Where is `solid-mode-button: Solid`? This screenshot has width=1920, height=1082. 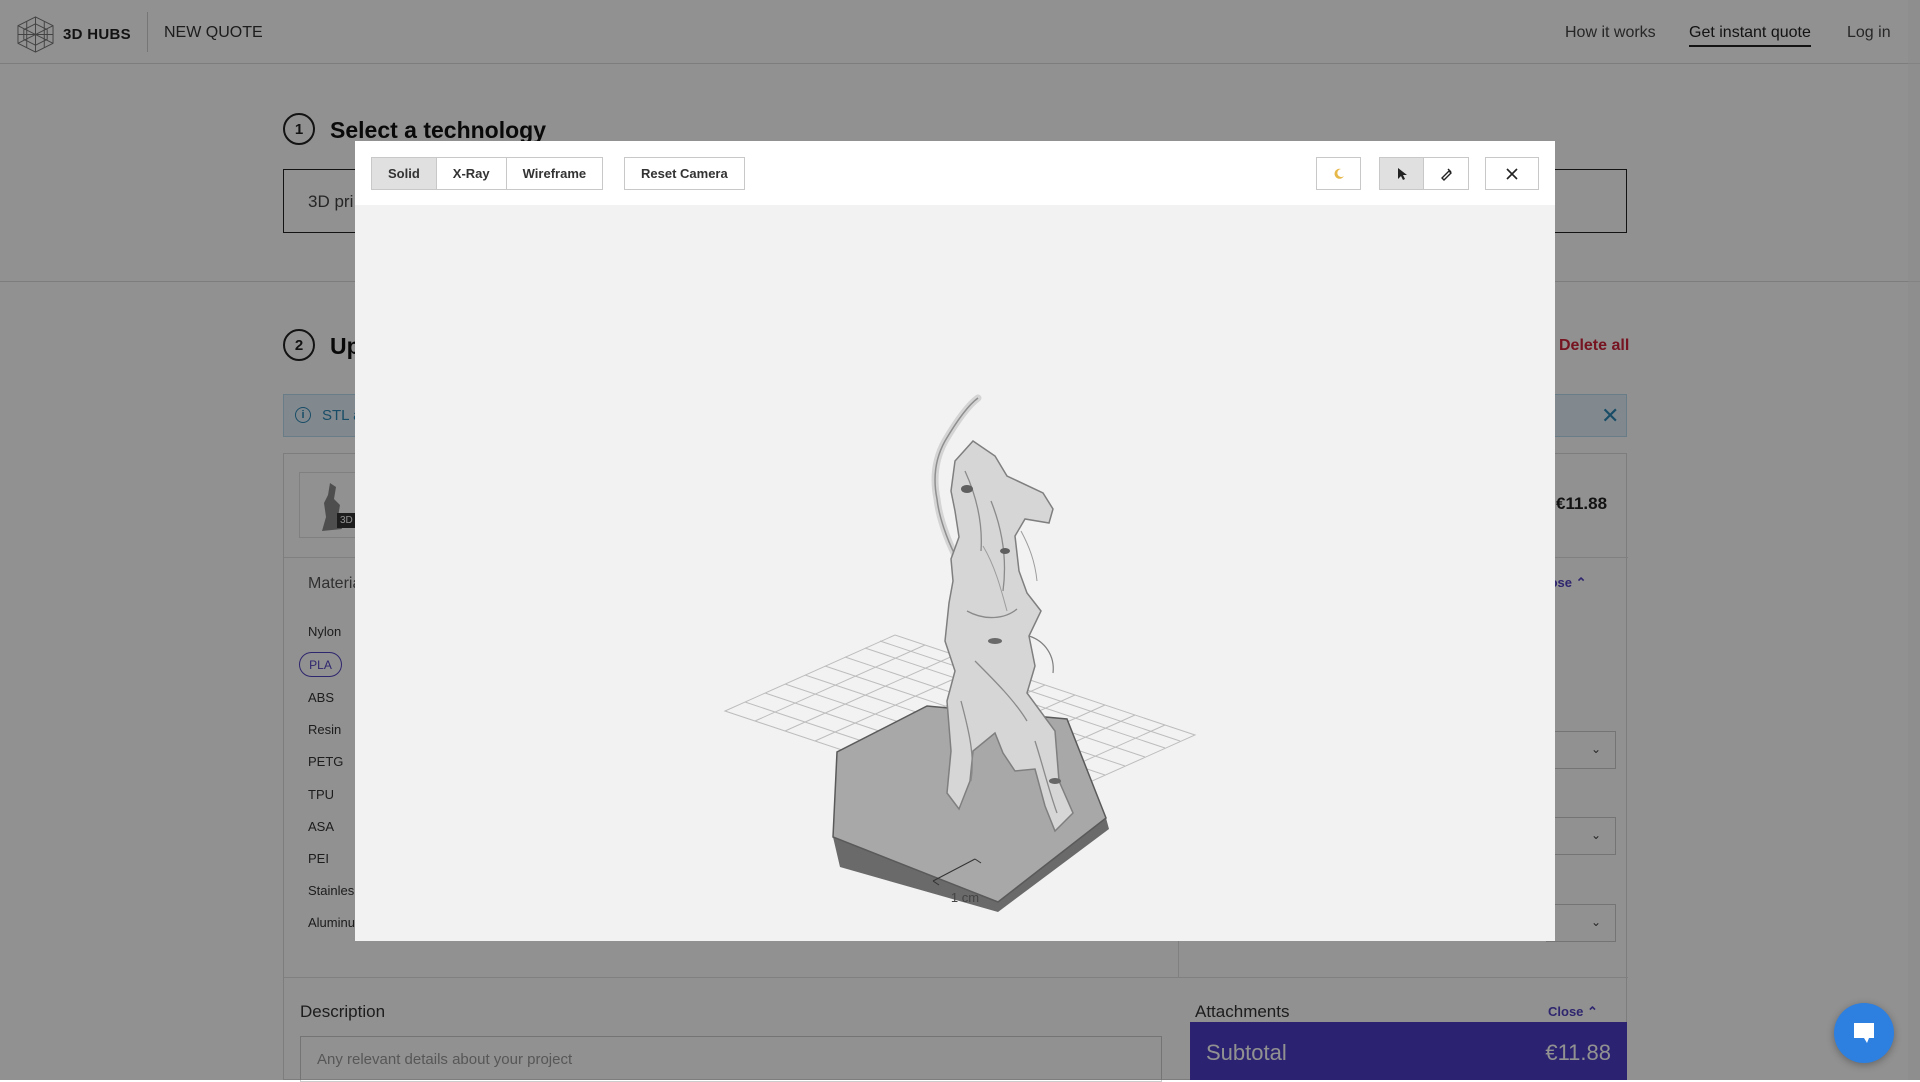 solid-mode-button: Solid is located at coordinates (404, 173).